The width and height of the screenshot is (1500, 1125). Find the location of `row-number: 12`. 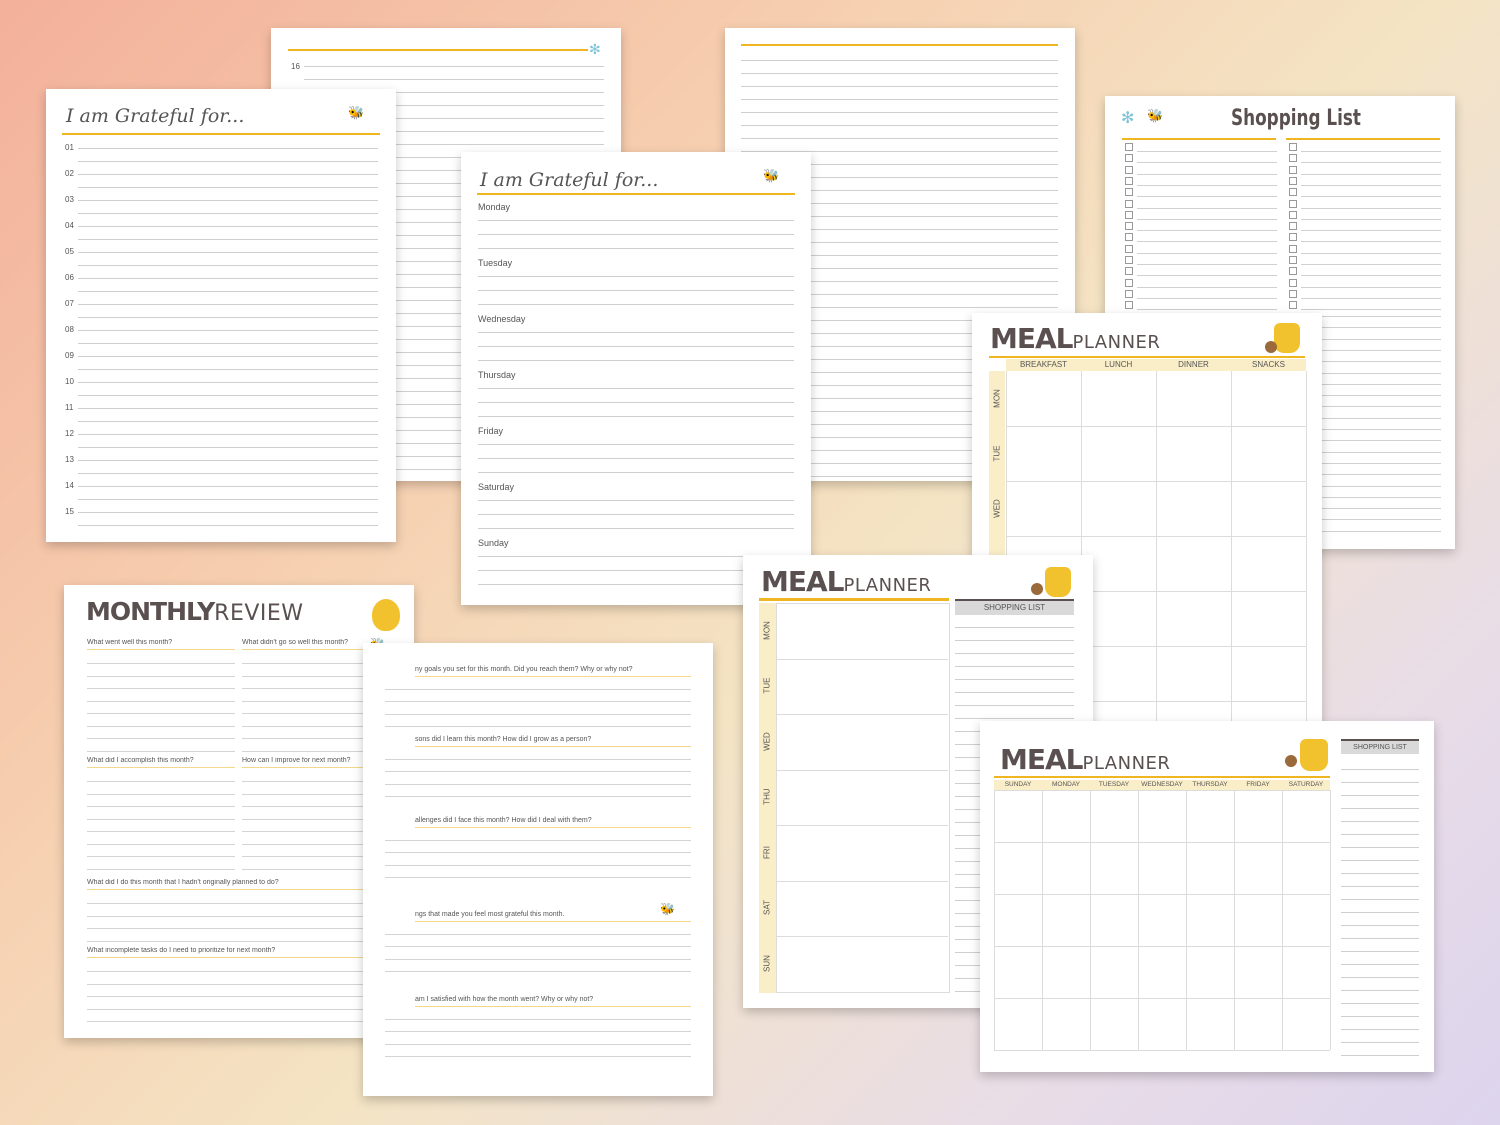

row-number: 12 is located at coordinates (69, 433).